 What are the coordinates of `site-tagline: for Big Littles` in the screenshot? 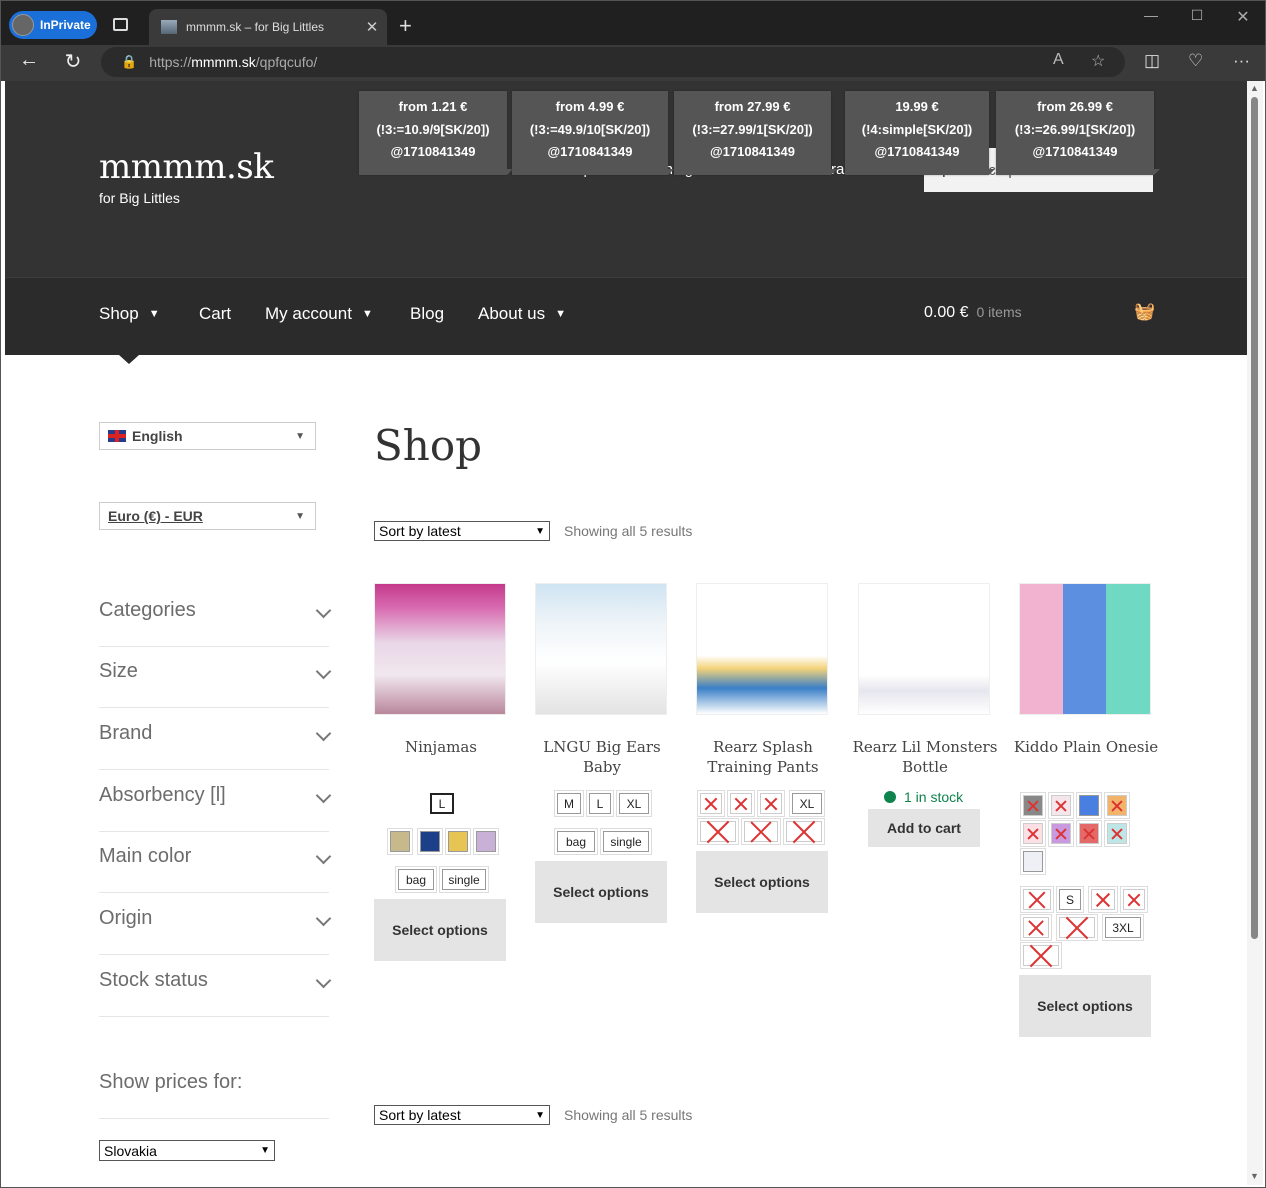 It's located at (139, 198).